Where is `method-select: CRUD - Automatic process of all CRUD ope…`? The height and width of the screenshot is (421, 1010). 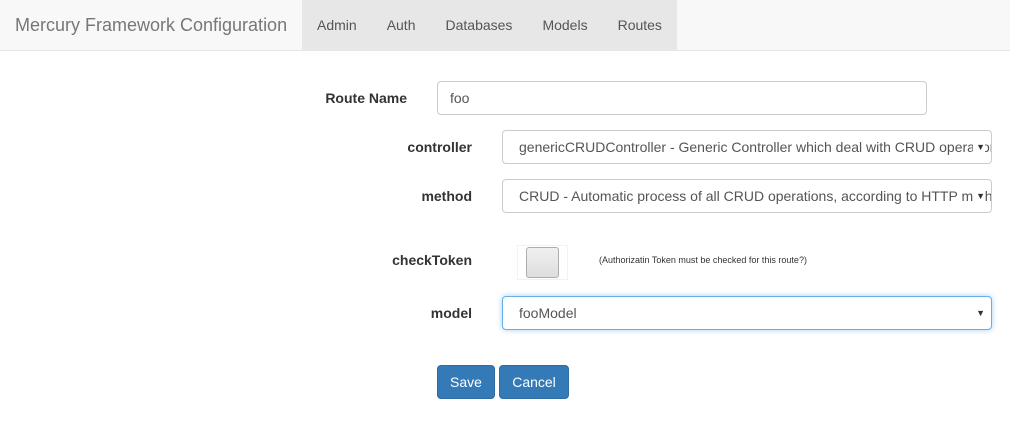
method-select: CRUD - Automatic process of all CRUD ope… is located at coordinates (747, 196).